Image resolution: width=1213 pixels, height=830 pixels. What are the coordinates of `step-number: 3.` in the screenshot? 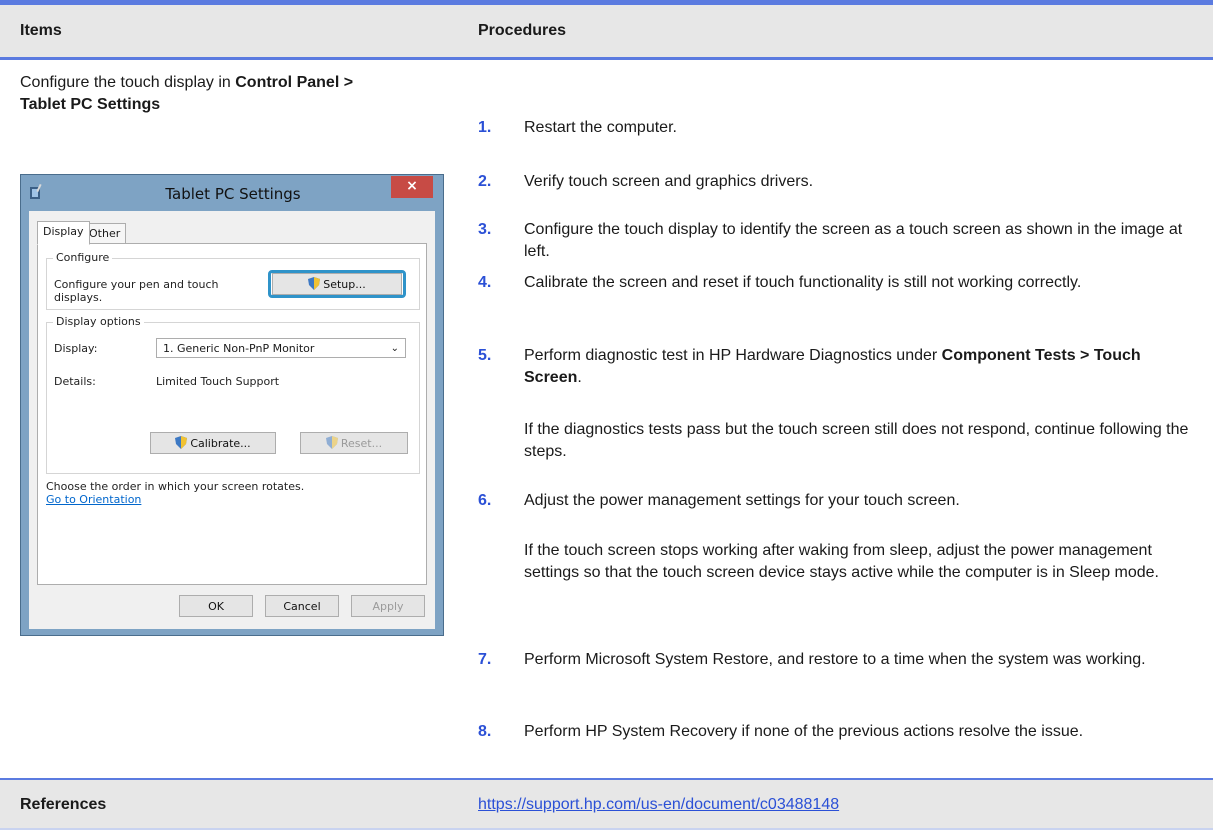 It's located at (485, 229).